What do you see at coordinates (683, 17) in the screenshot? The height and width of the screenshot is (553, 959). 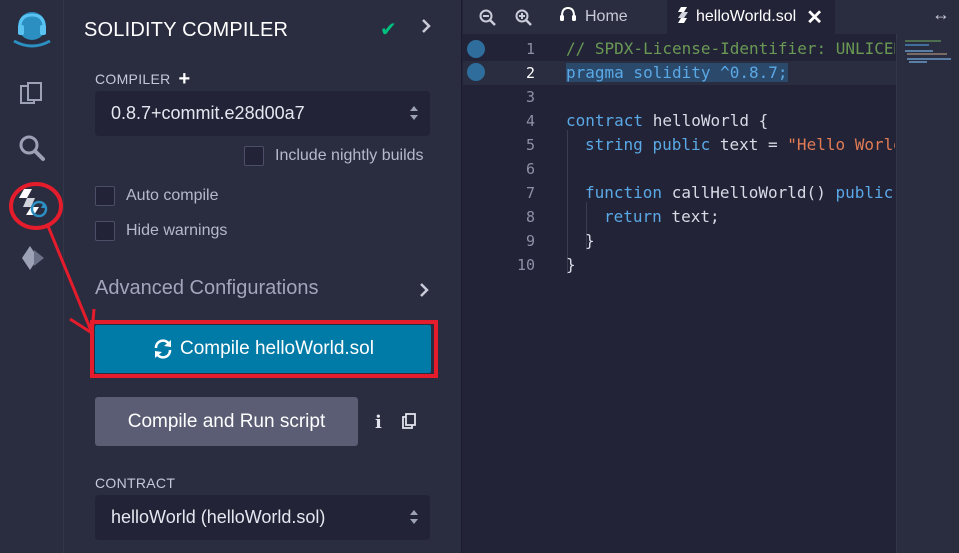 I see `solidity-file-icon` at bounding box center [683, 17].